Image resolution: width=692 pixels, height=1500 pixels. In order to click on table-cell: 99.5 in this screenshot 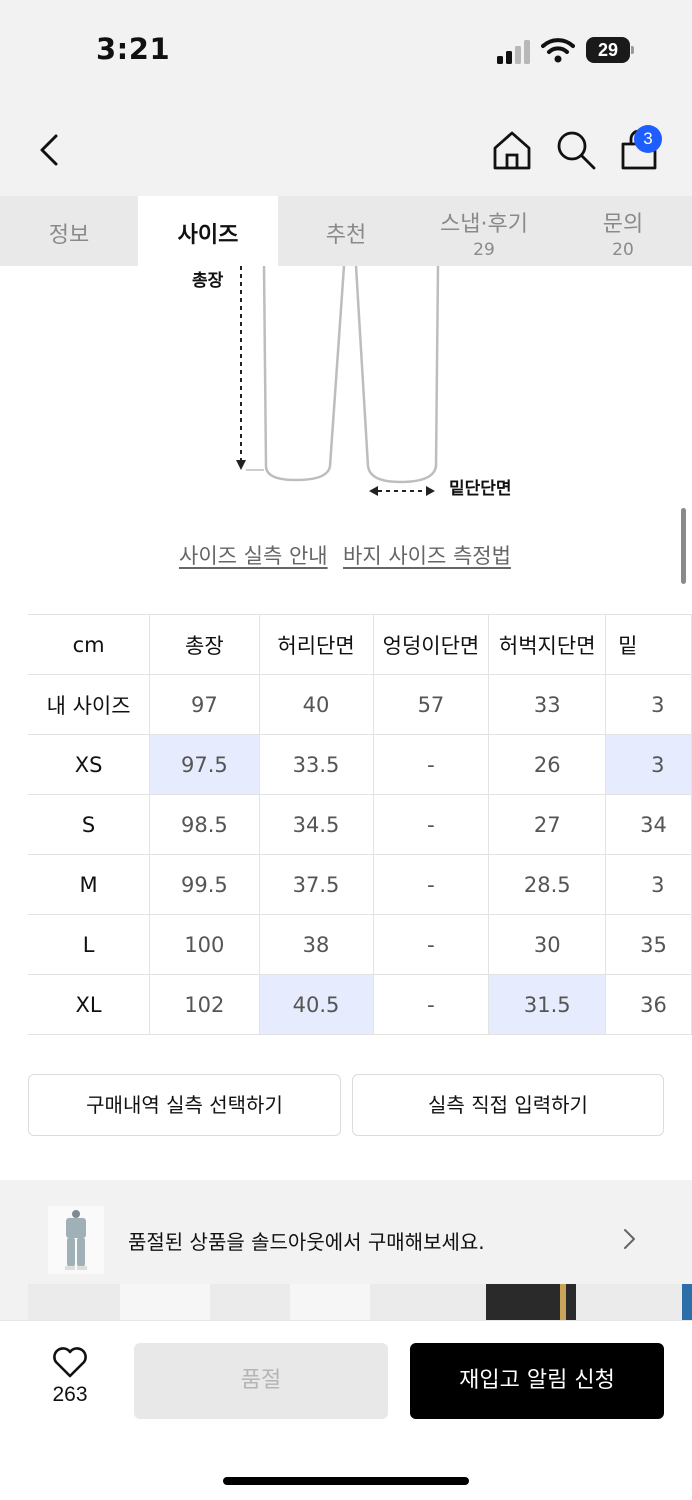, I will do `click(204, 884)`.